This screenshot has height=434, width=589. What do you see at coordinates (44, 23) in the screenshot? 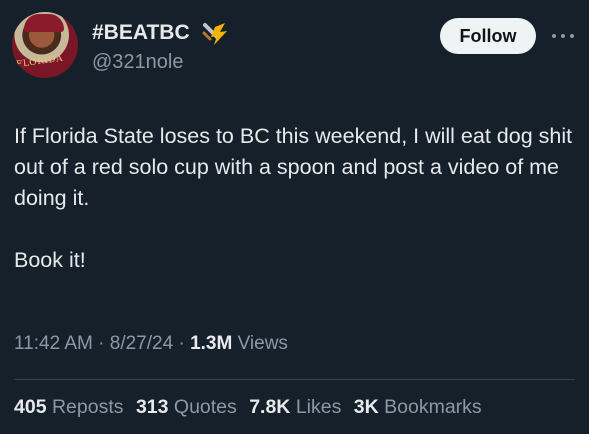
I see `avatar-cap` at bounding box center [44, 23].